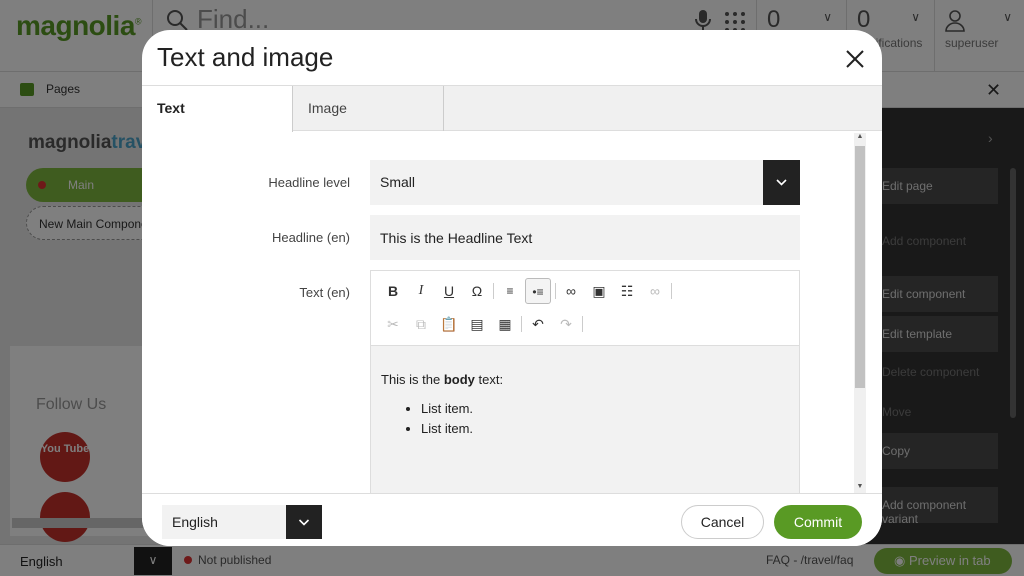  Describe the element at coordinates (421, 291) in the screenshot. I see `italic-icon: I` at that location.